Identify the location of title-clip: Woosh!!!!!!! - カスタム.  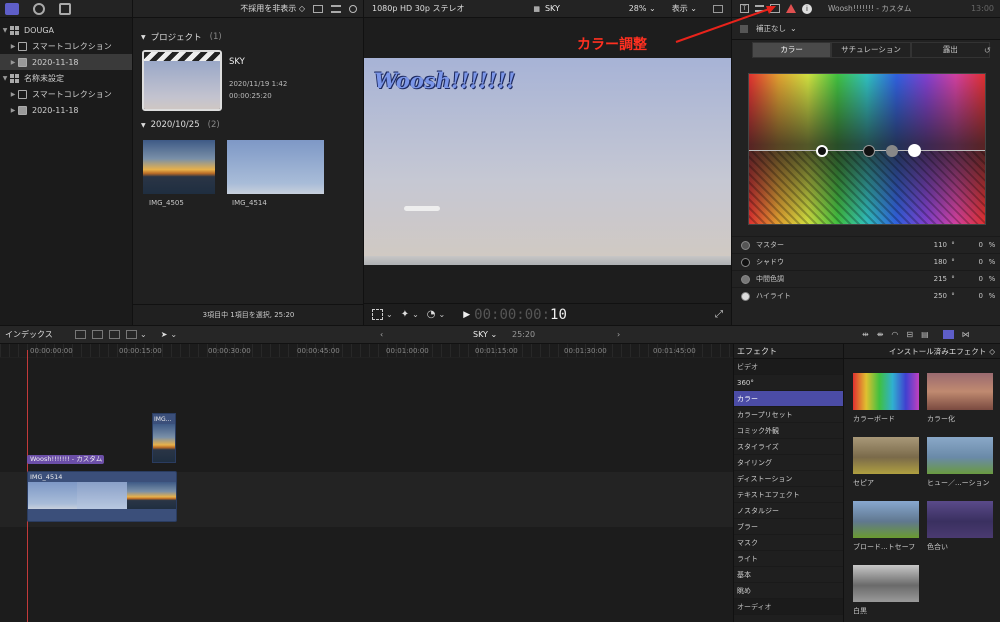
(65, 459).